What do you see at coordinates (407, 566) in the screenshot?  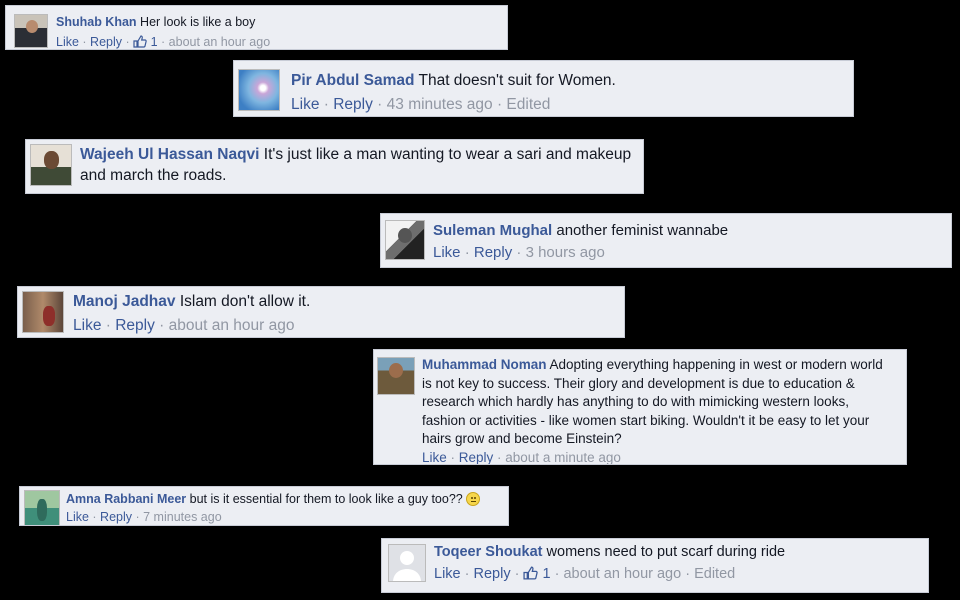 I see `default-profile-icon` at bounding box center [407, 566].